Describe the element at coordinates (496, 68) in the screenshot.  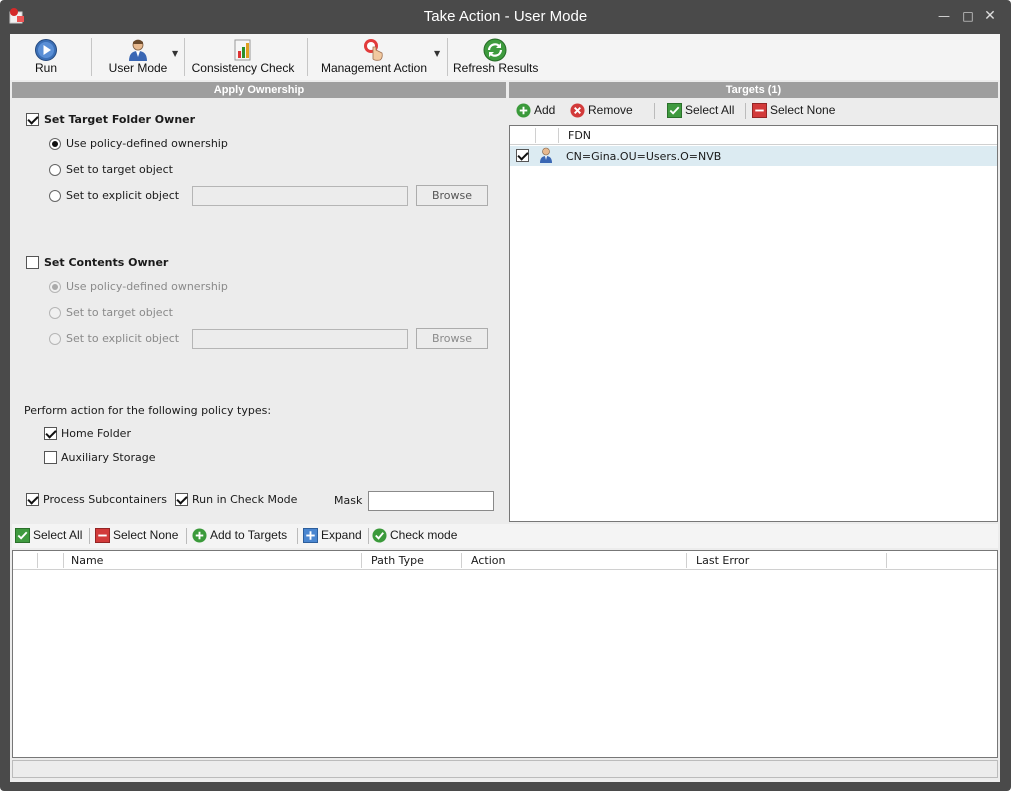
I see `refresh-results-label: Refresh Results` at that location.